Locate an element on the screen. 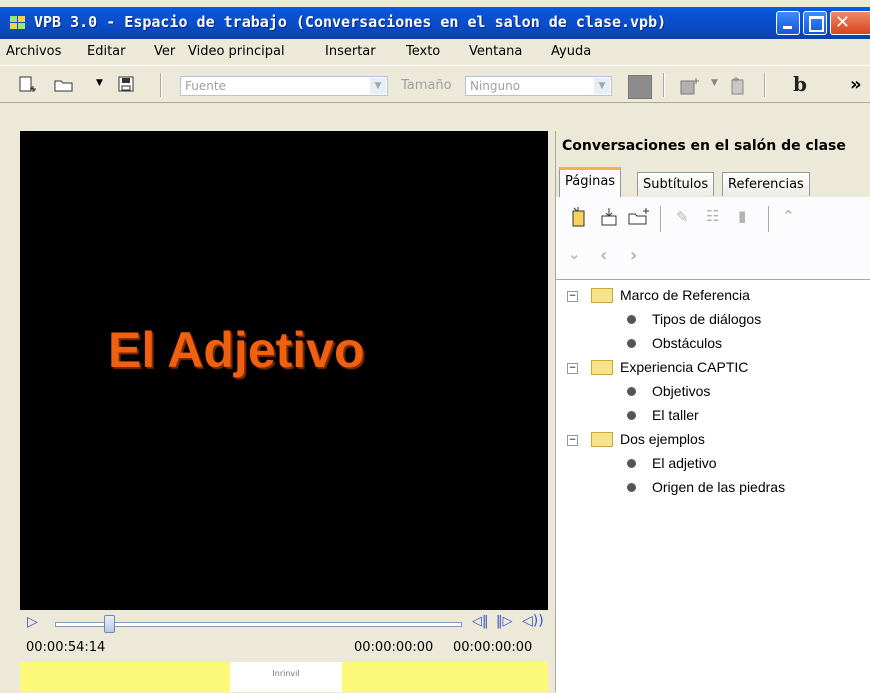 Image resolution: width=870 pixels, height=693 pixels. insert-page-icon is located at coordinates (738, 86).